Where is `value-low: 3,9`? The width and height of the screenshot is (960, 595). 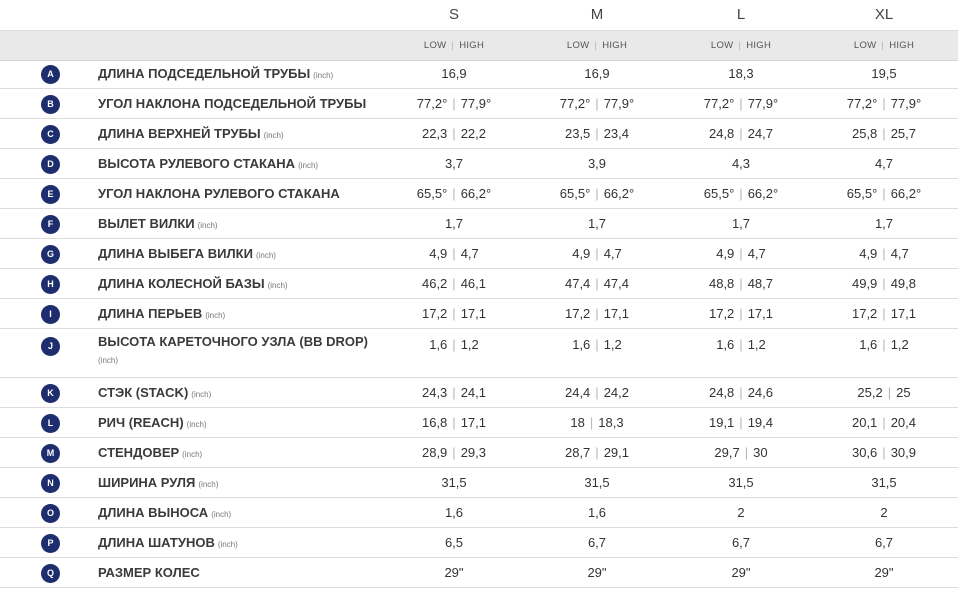
value-low: 3,9 is located at coordinates (597, 163).